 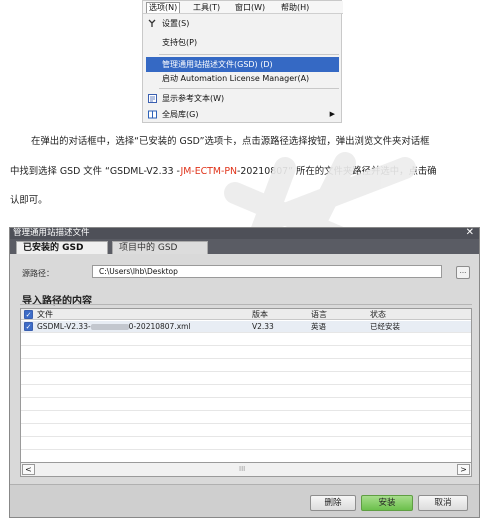 I want to click on menu-item-settings: 设置(S), so click(x=242, y=23).